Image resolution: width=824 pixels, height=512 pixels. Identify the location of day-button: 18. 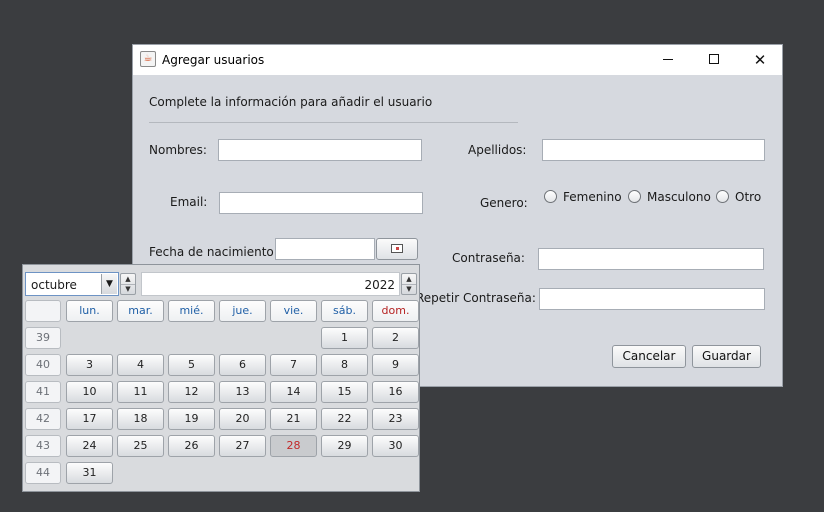
(140, 419).